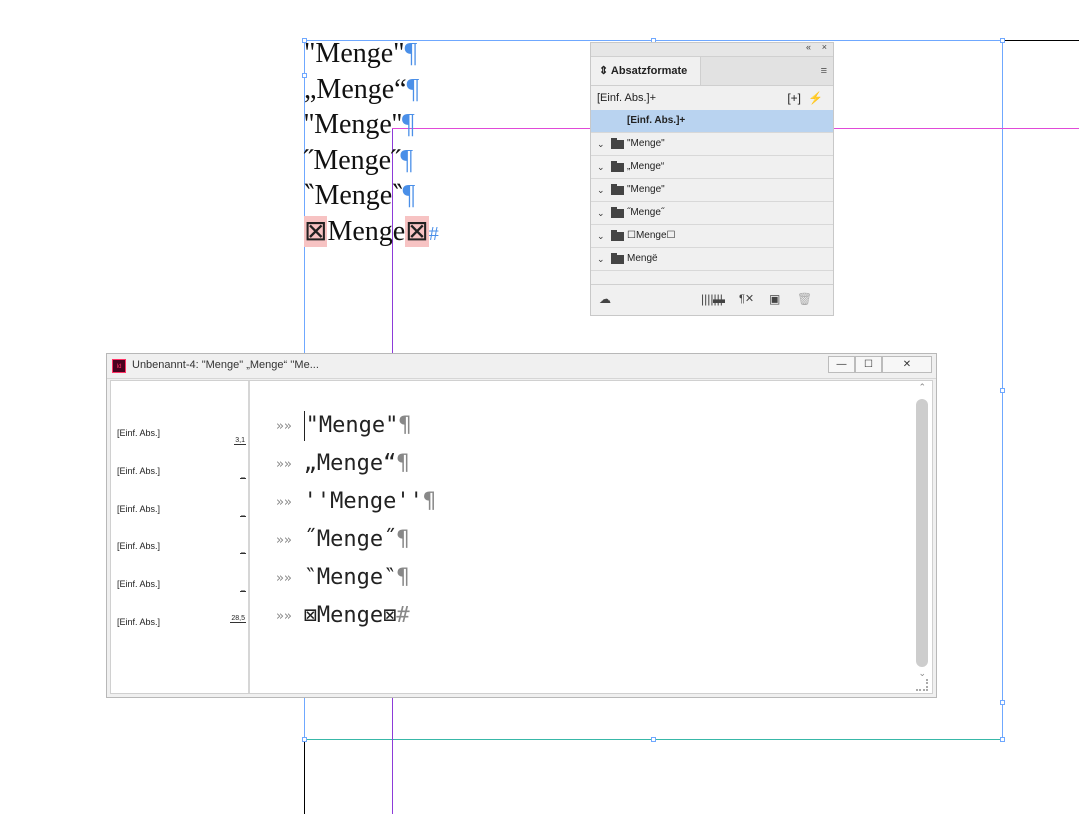 This screenshot has width=1079, height=814. I want to click on story-text: ⊠Menge⊠, so click(350, 615).